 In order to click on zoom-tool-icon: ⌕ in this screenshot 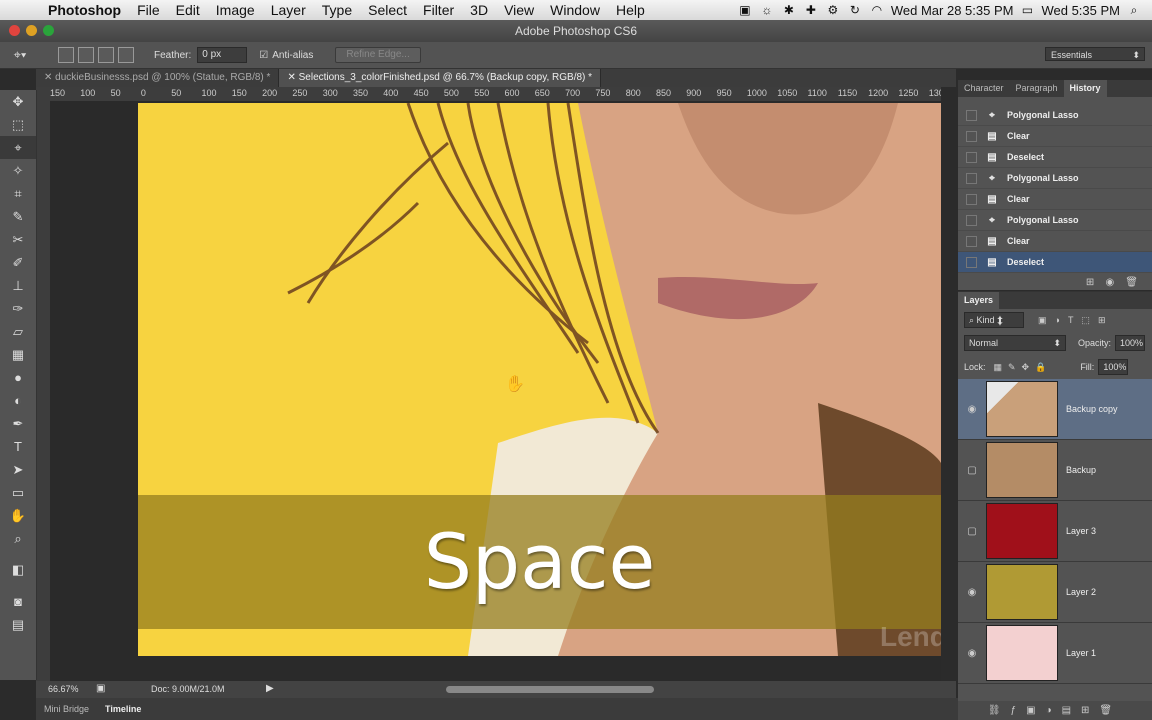, I will do `click(18, 538)`.